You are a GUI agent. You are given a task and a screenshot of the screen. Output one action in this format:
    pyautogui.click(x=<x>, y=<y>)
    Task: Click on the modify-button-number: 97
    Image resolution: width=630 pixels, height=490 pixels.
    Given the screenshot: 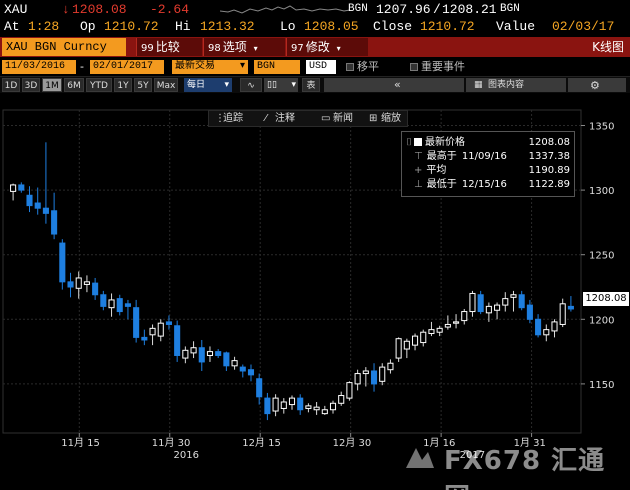 What is the action you would take?
    pyautogui.click(x=297, y=48)
    